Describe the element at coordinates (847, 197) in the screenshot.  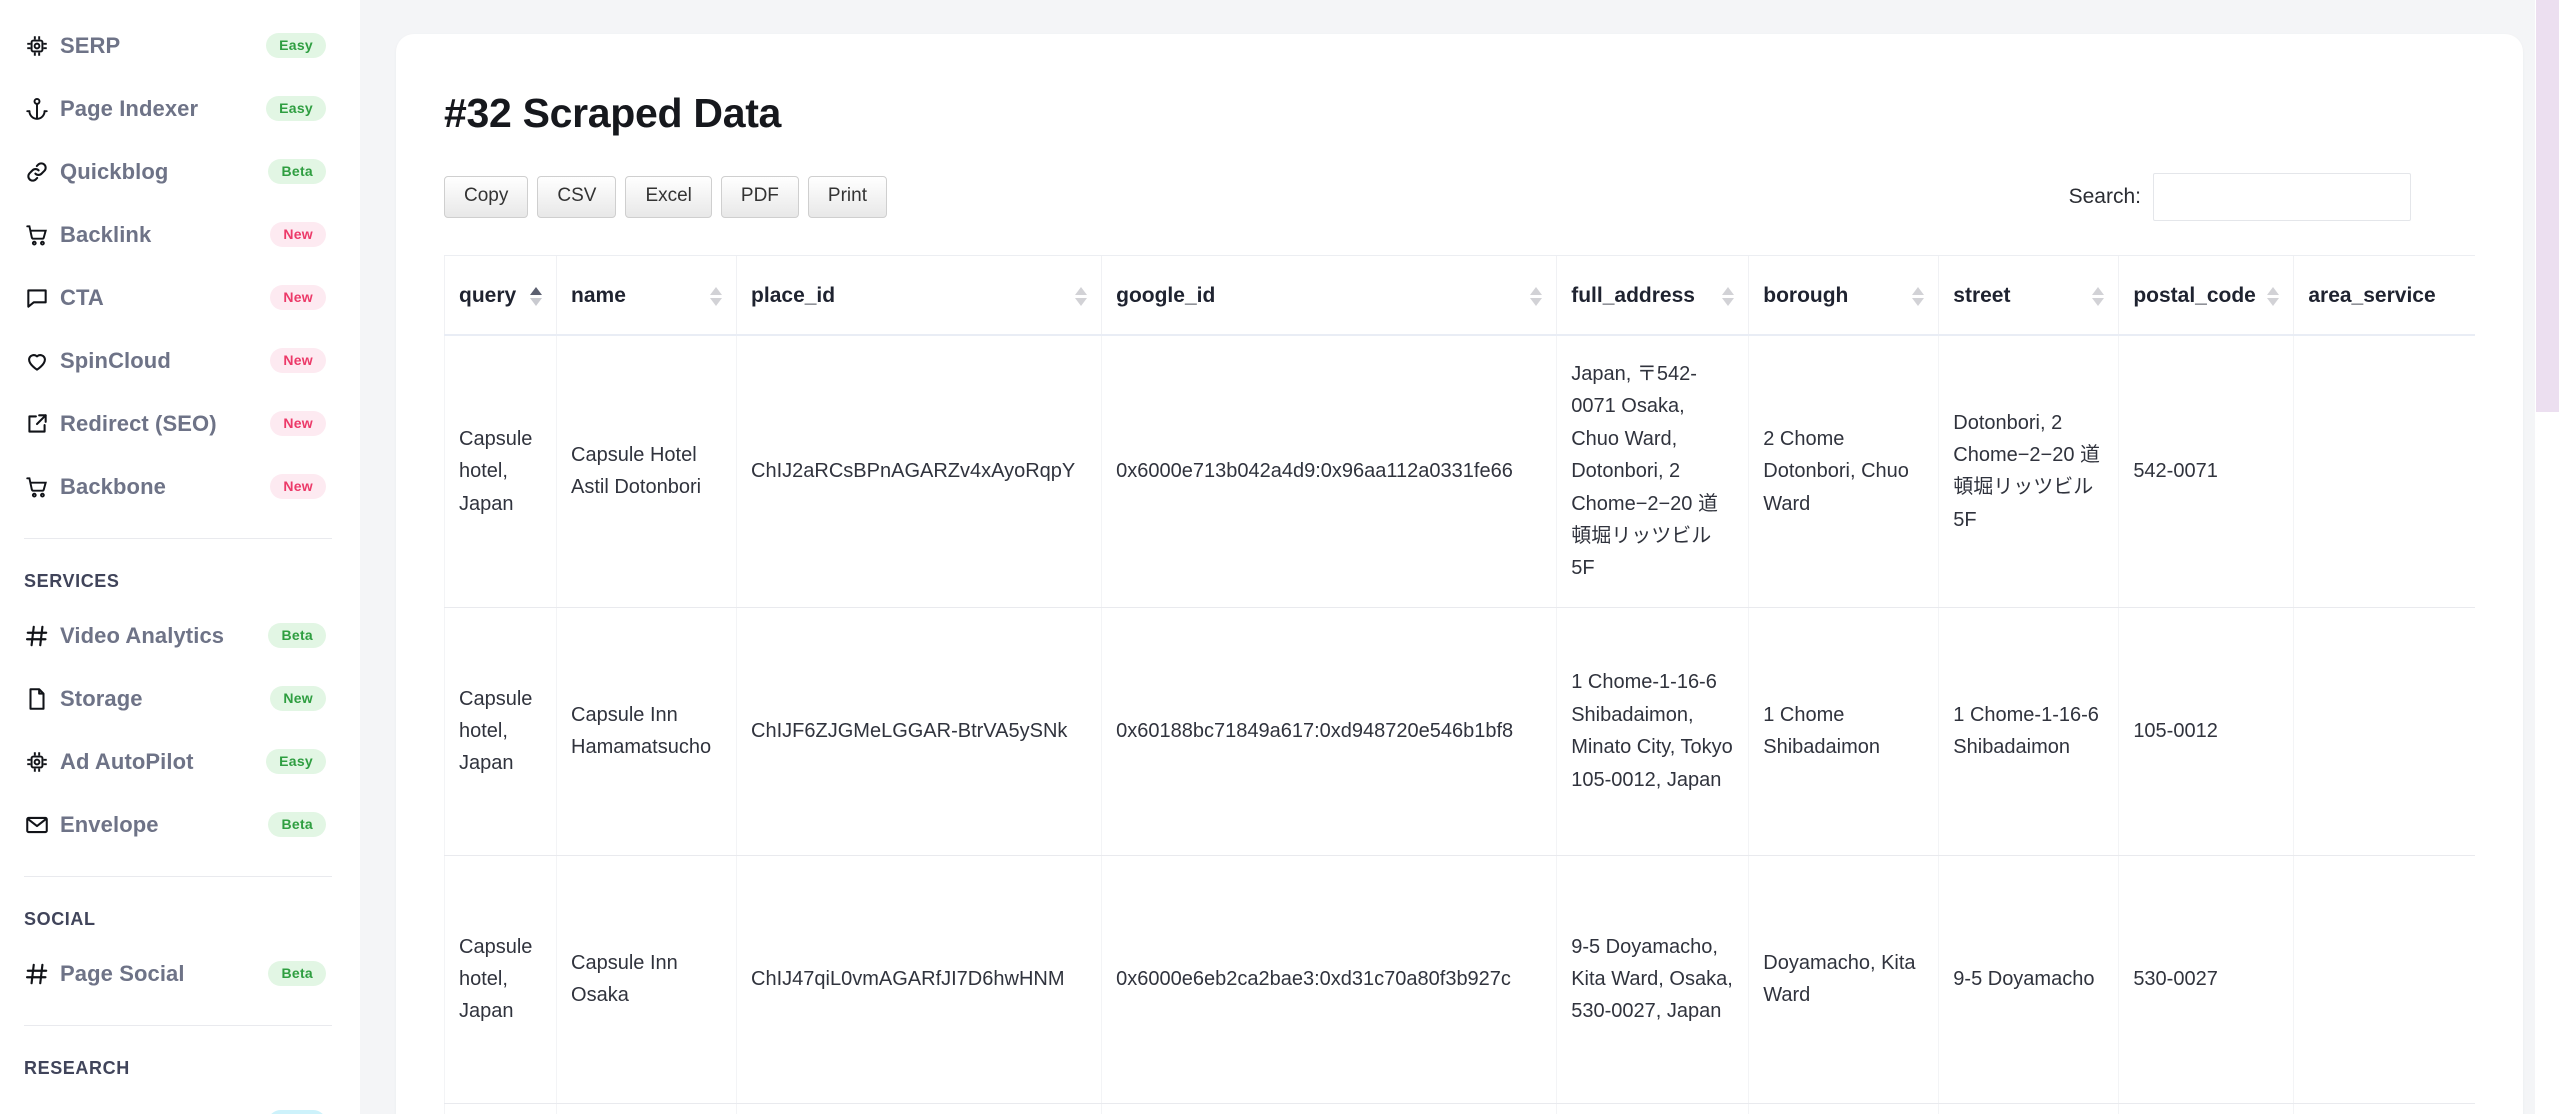
I see `print-button: Print` at that location.